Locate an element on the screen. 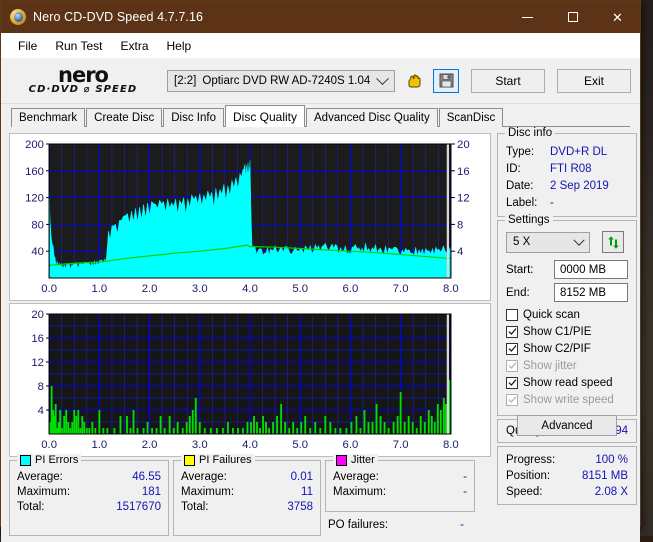  start-label: Start: is located at coordinates (520, 269).